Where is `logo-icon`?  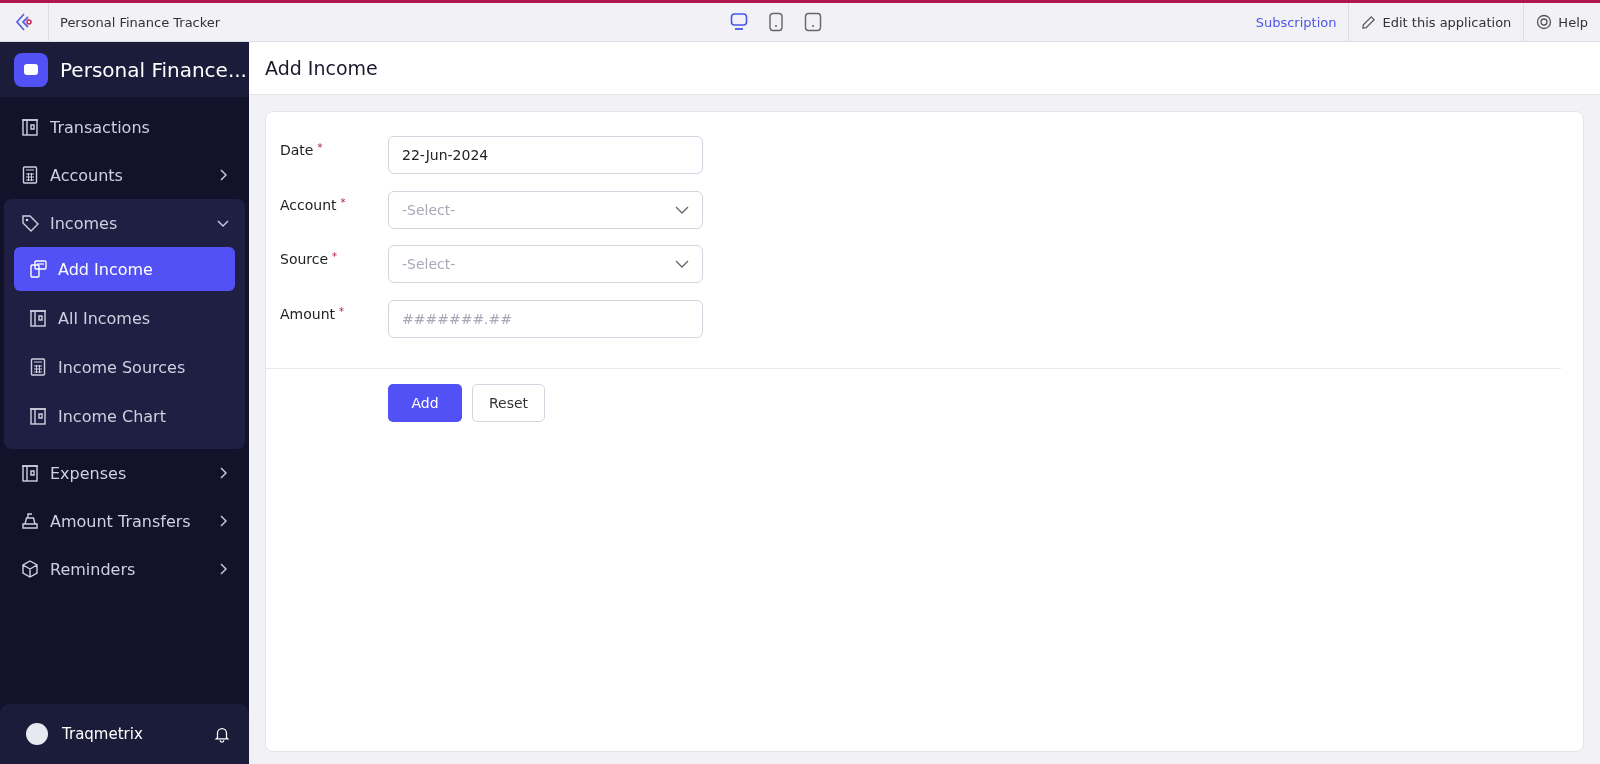 logo-icon is located at coordinates (24, 22).